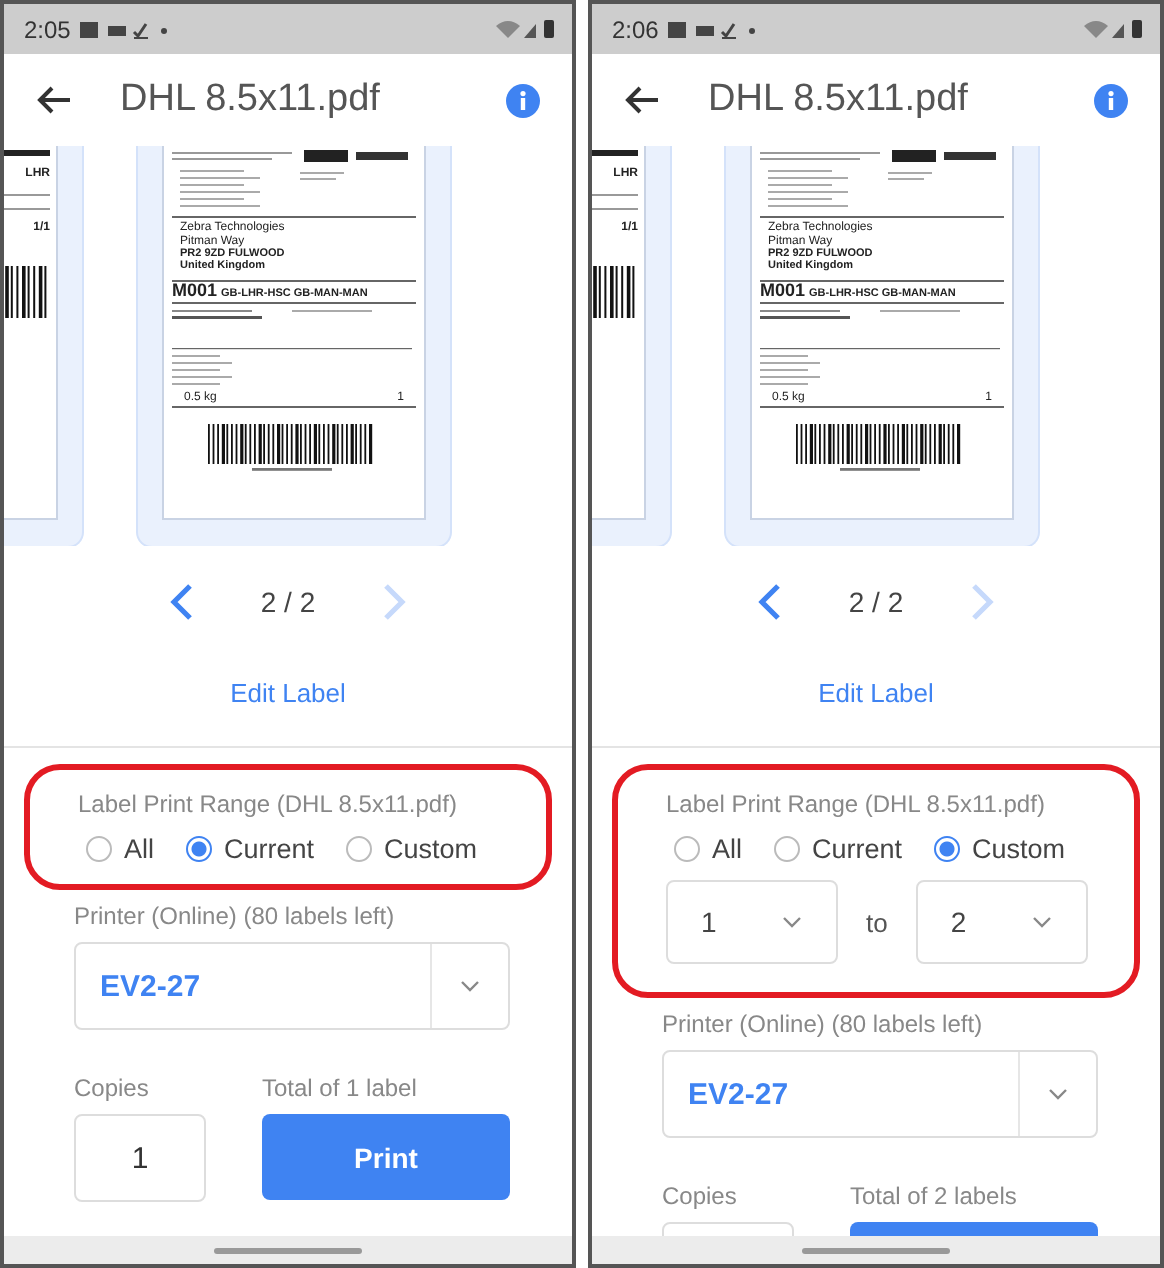 Image resolution: width=1164 pixels, height=1268 pixels. What do you see at coordinates (934, 1196) in the screenshot?
I see `total-labels-text: Total of 2 labels` at bounding box center [934, 1196].